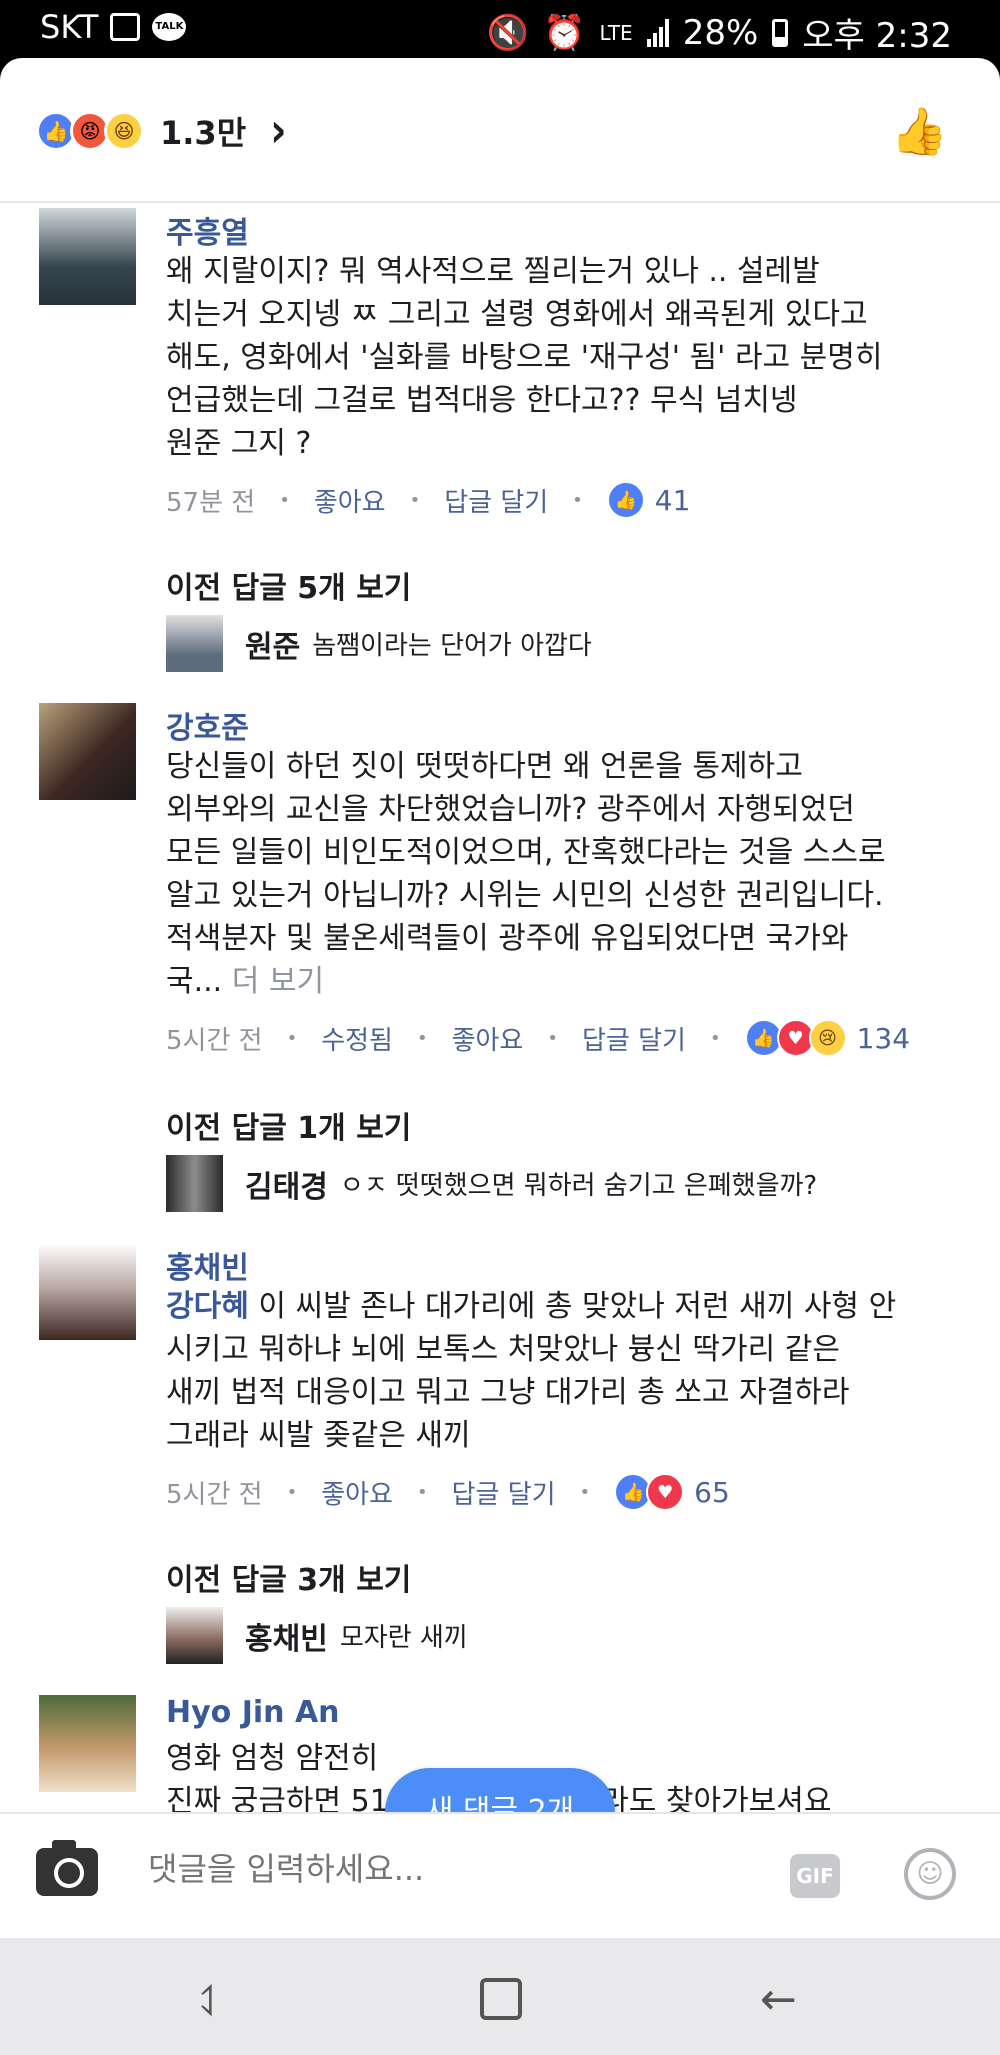  Describe the element at coordinates (566, 1492) in the screenshot. I see `comment-meta: 5시간 전 • 좋아요 • 답글 달기 • 👍 ♥ 65` at that location.